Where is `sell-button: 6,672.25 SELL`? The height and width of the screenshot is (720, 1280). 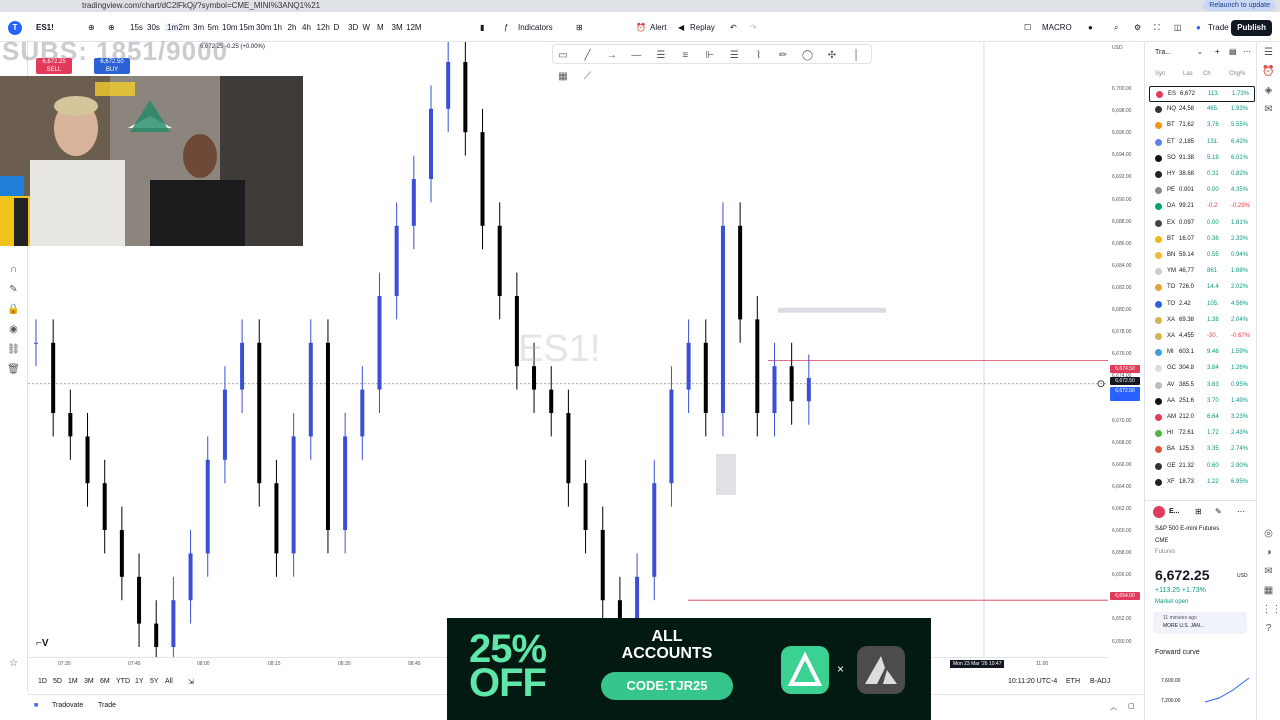
sell-button: 6,672.25 SELL is located at coordinates (54, 66).